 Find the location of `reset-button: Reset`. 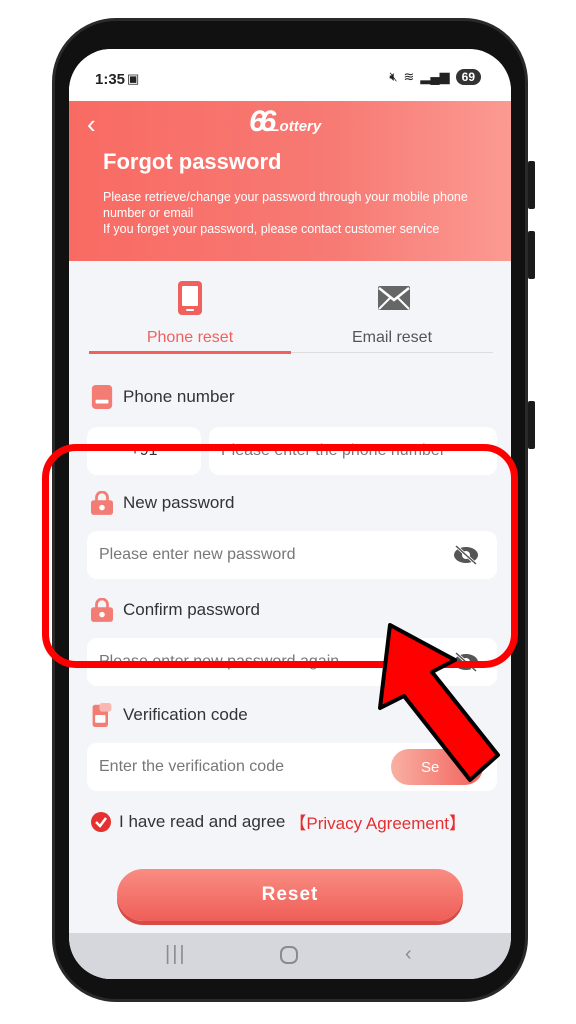

reset-button: Reset is located at coordinates (290, 895).